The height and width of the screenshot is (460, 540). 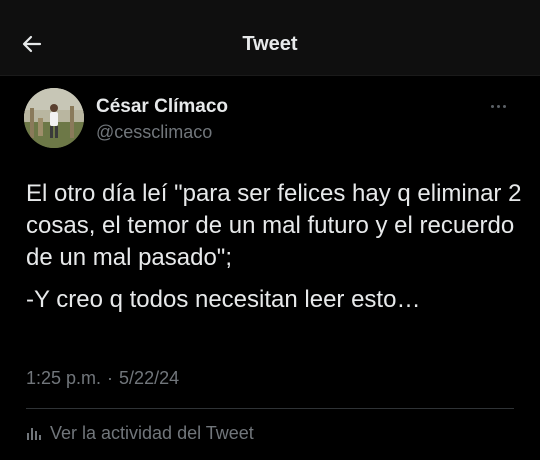 I want to click on page-title: Tweet, so click(x=270, y=44).